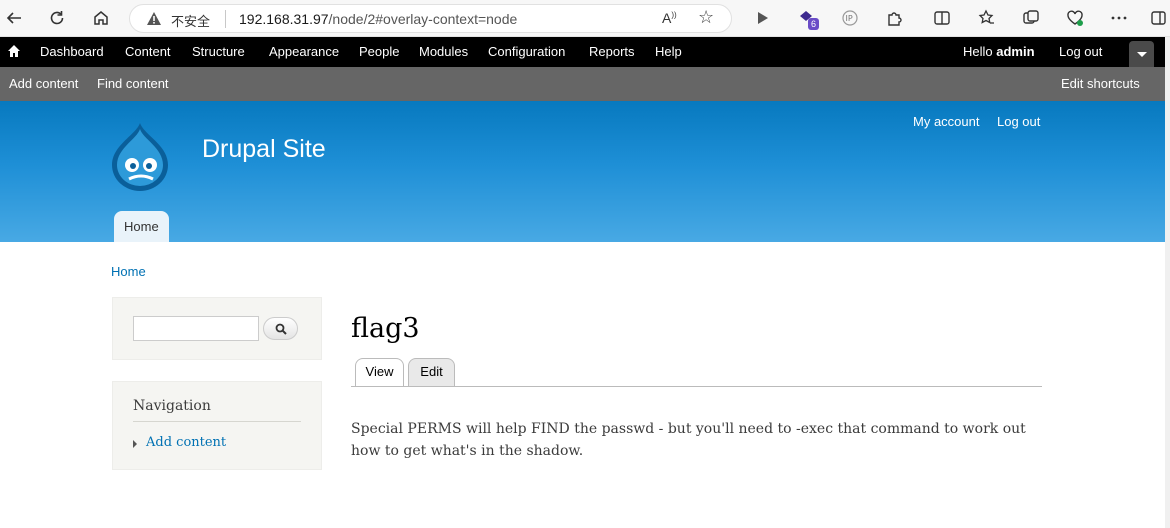 The image size is (1170, 528). Describe the element at coordinates (218, 51) in the screenshot. I see `toolbar-item-structure: Structure` at that location.